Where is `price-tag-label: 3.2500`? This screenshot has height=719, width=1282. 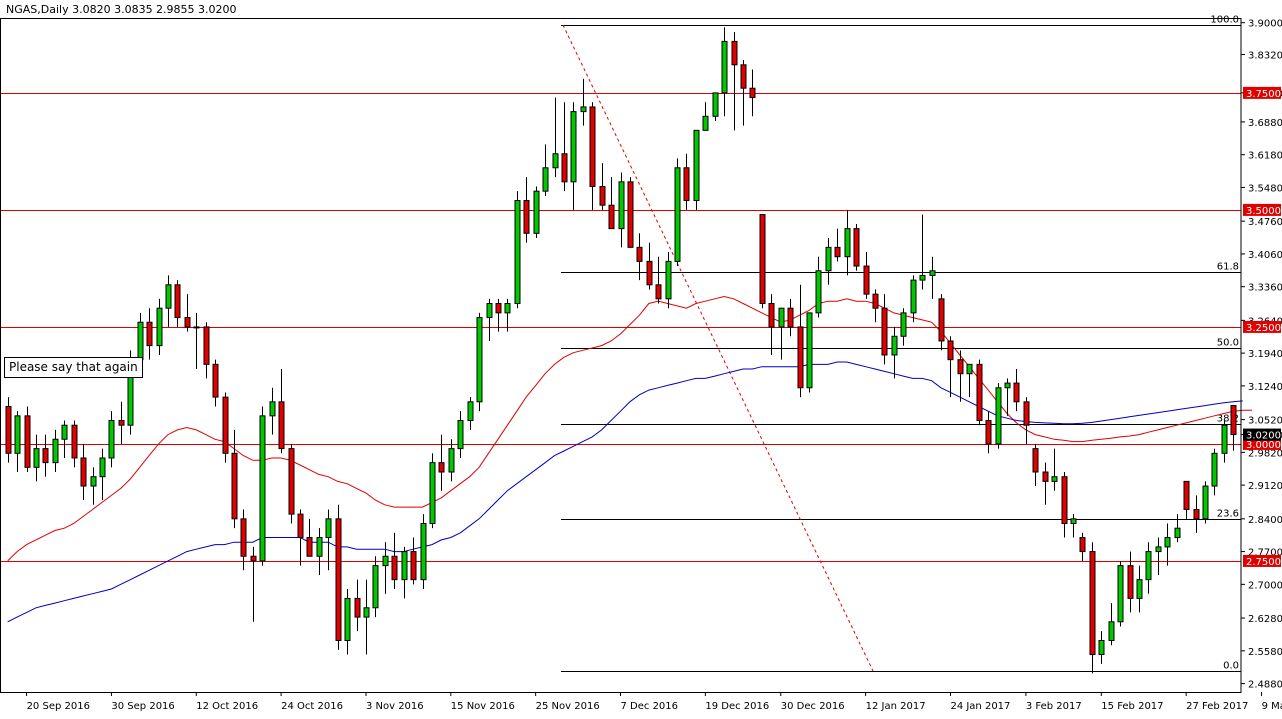
price-tag-label: 3.2500 is located at coordinates (1263, 328).